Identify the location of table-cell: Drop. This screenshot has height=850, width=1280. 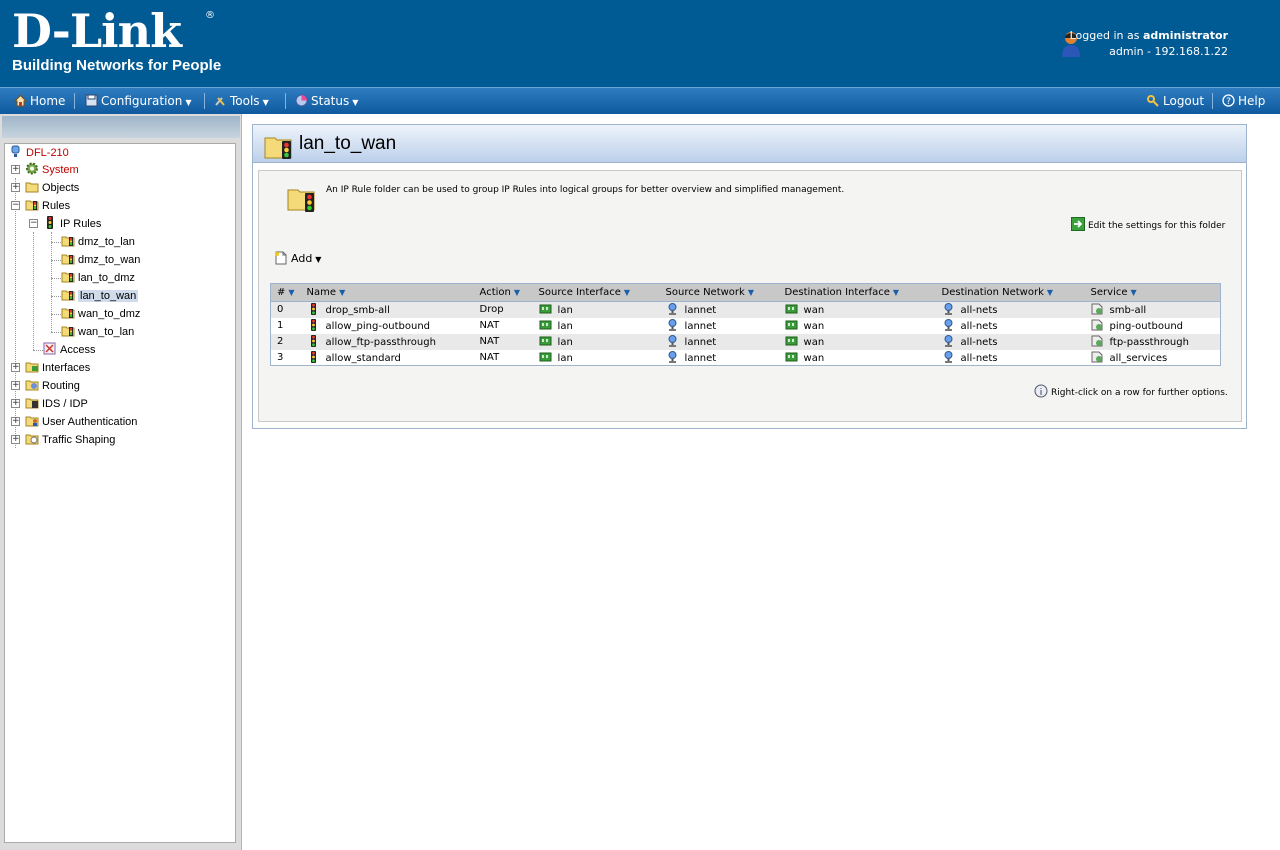
(503, 309).